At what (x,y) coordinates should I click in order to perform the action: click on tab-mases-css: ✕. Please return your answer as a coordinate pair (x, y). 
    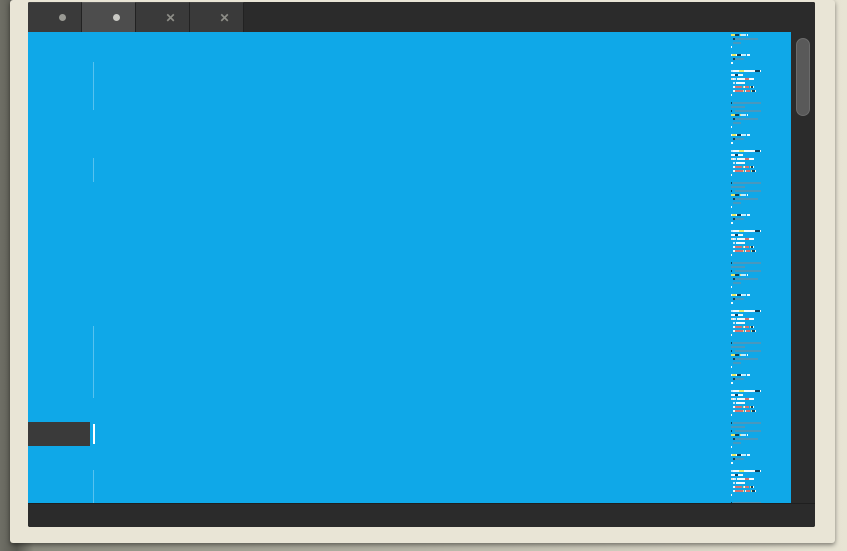
    Looking at the image, I should click on (217, 17).